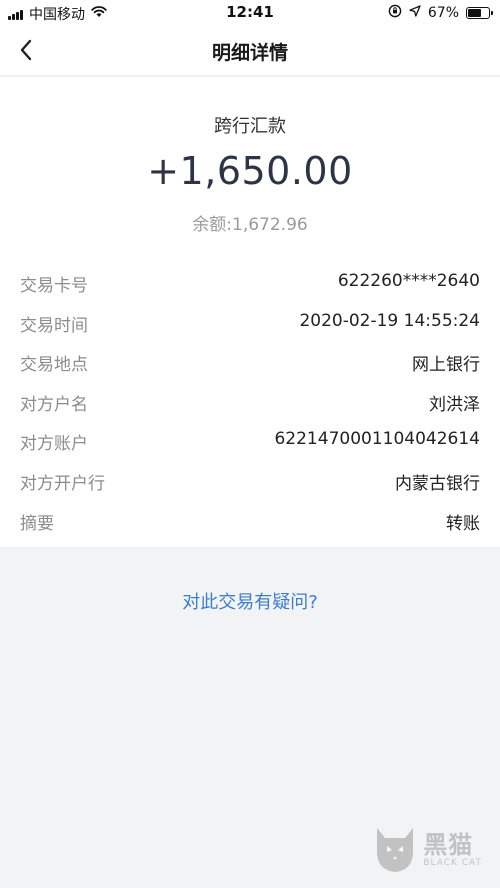 This screenshot has width=500, height=888. I want to click on dispute-transaction-link: 对此交易有疑问?, so click(250, 601).